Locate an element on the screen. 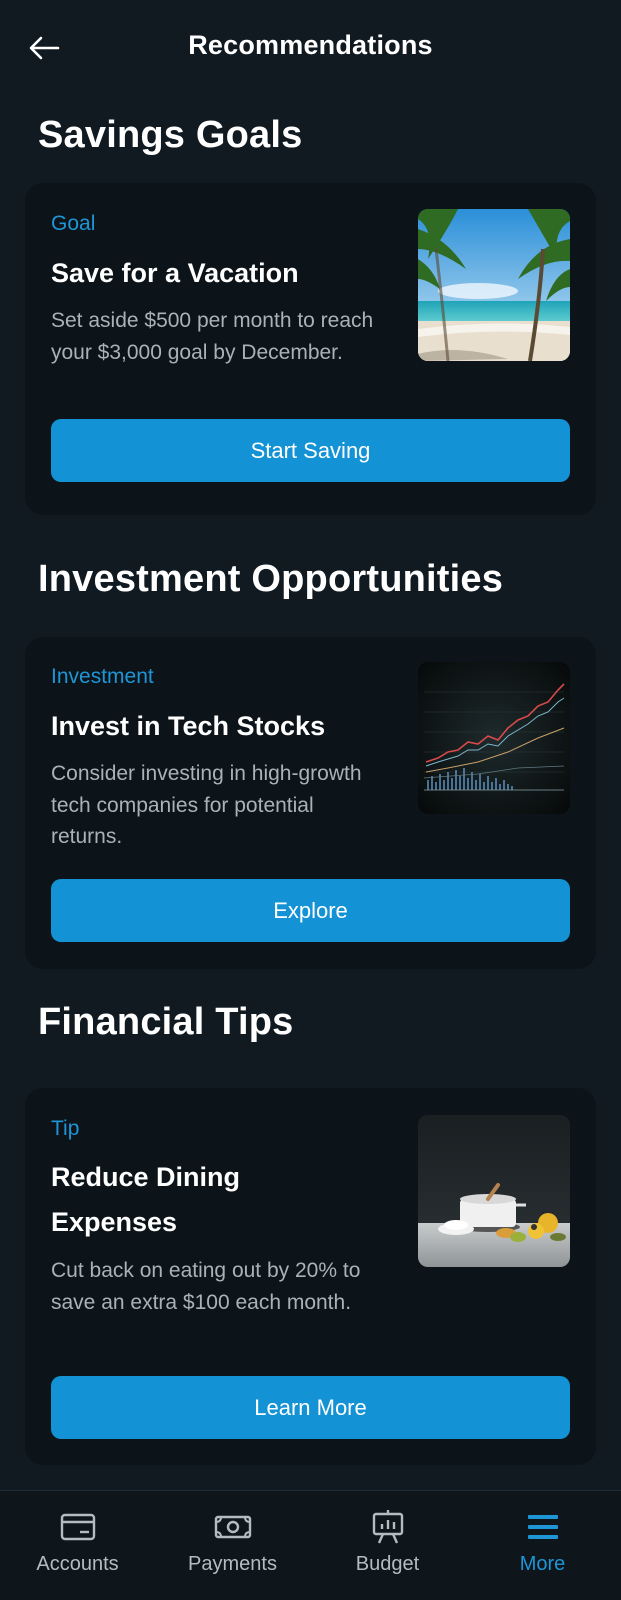 The image size is (621, 1600). card-tag: Goal is located at coordinates (73, 223).